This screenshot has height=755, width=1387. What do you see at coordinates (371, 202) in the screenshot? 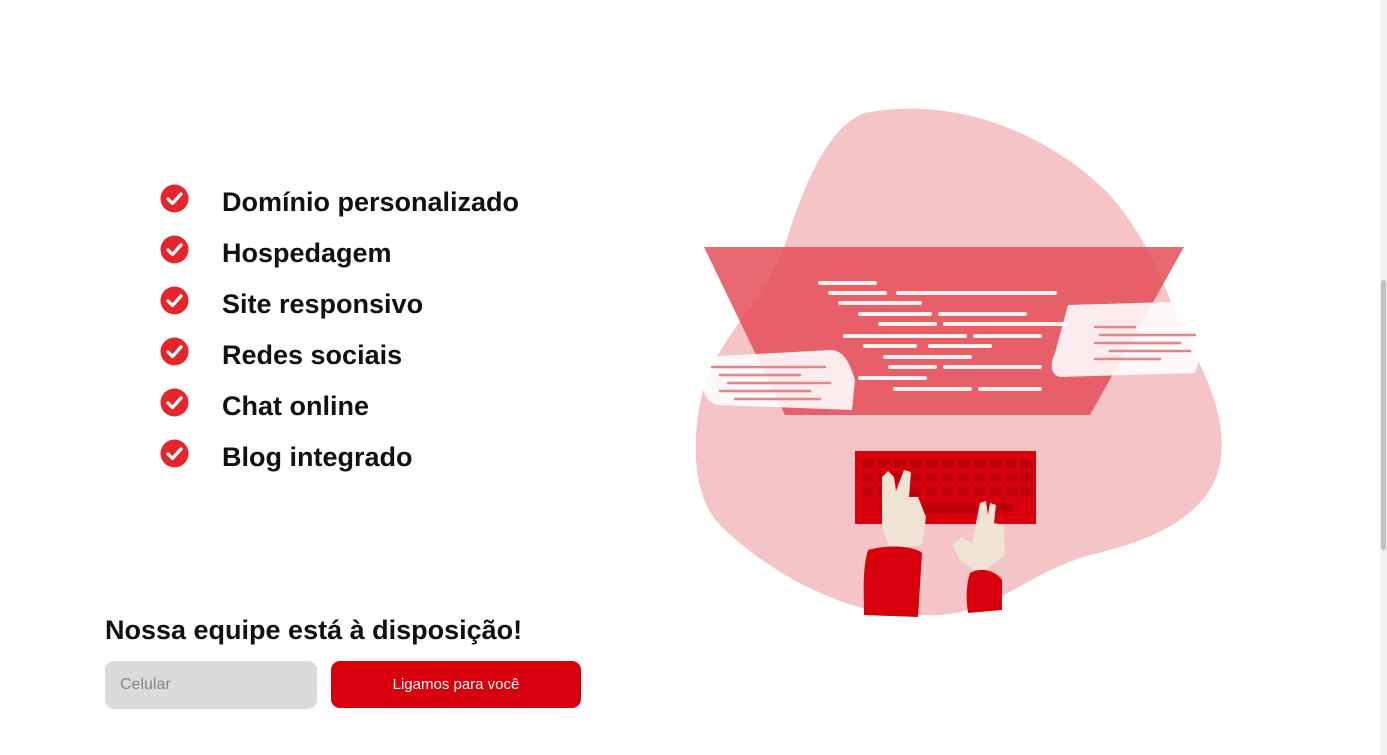
I see `feature-label: Domínio personalizado` at bounding box center [371, 202].